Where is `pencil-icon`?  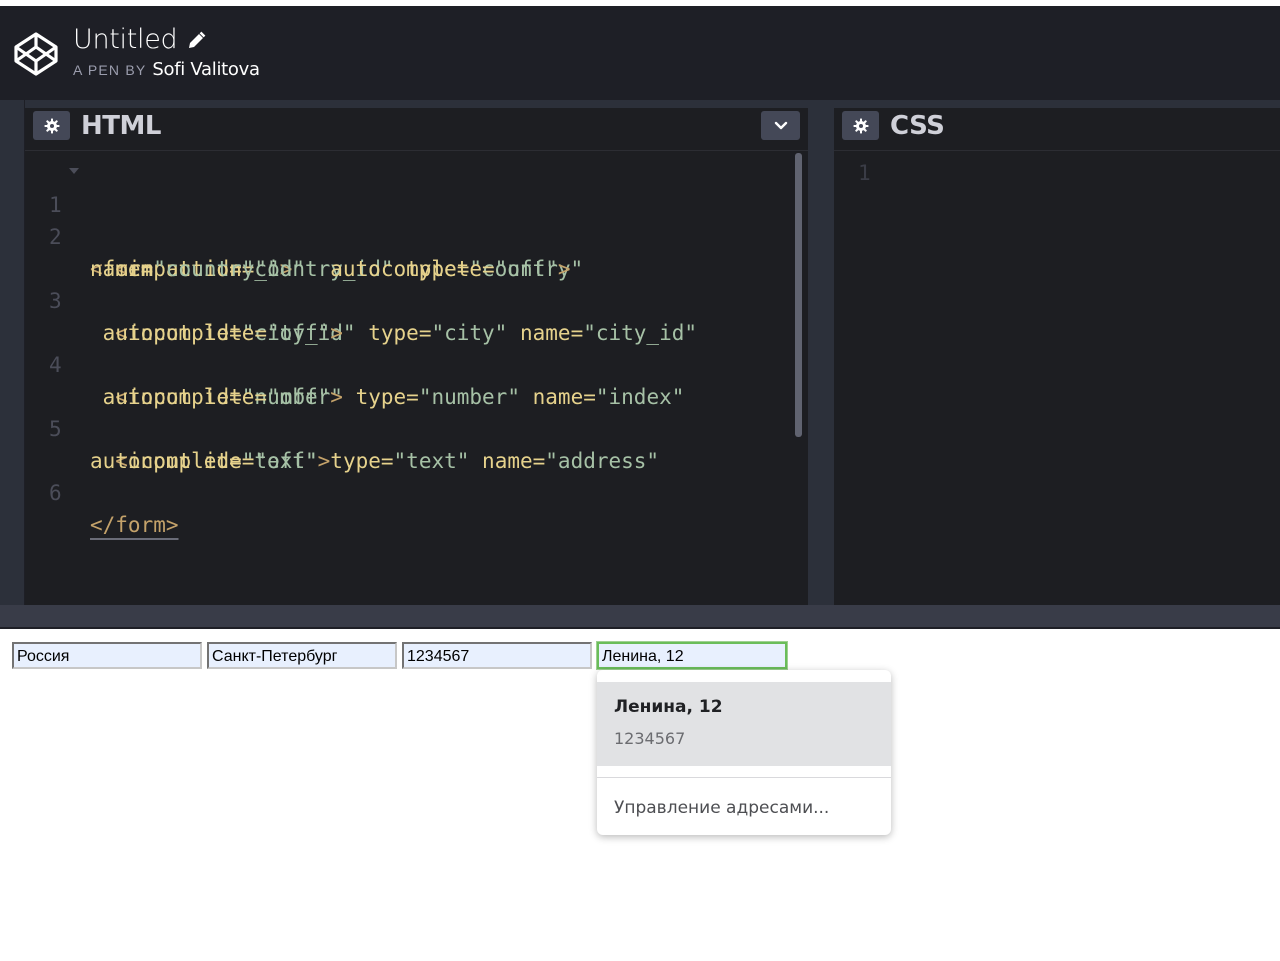
pencil-icon is located at coordinates (196, 41).